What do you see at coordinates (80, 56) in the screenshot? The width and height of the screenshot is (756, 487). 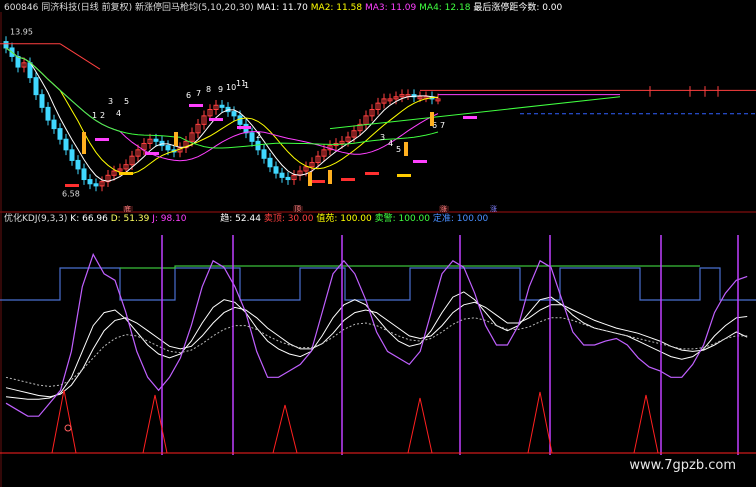 I see `high-line-tail` at bounding box center [80, 56].